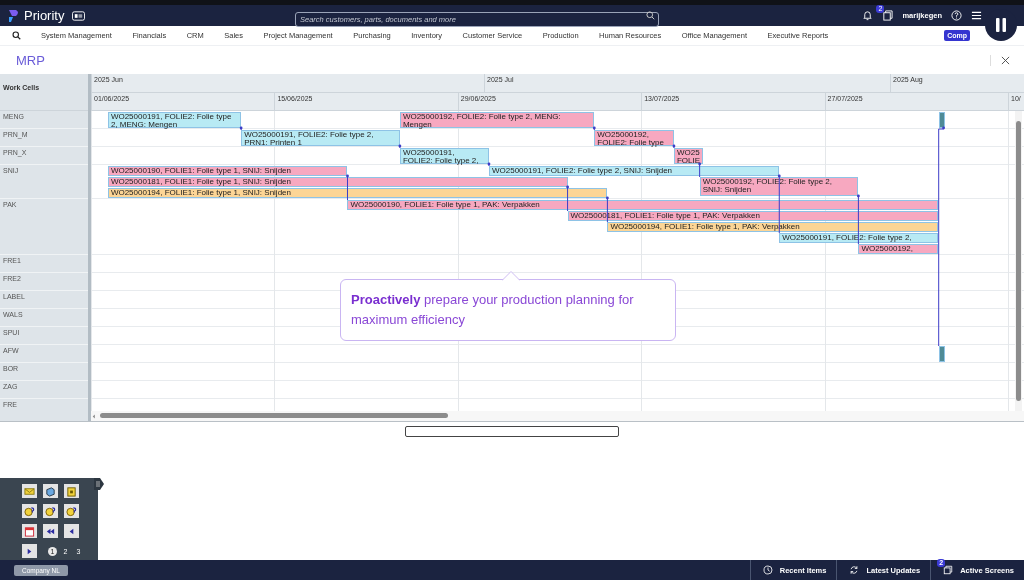 This screenshot has height=580, width=1024. I want to click on order-bar: WO25000194, FOLIE1: Folie type 1, SNIJ: Snijden, so click(357, 193).